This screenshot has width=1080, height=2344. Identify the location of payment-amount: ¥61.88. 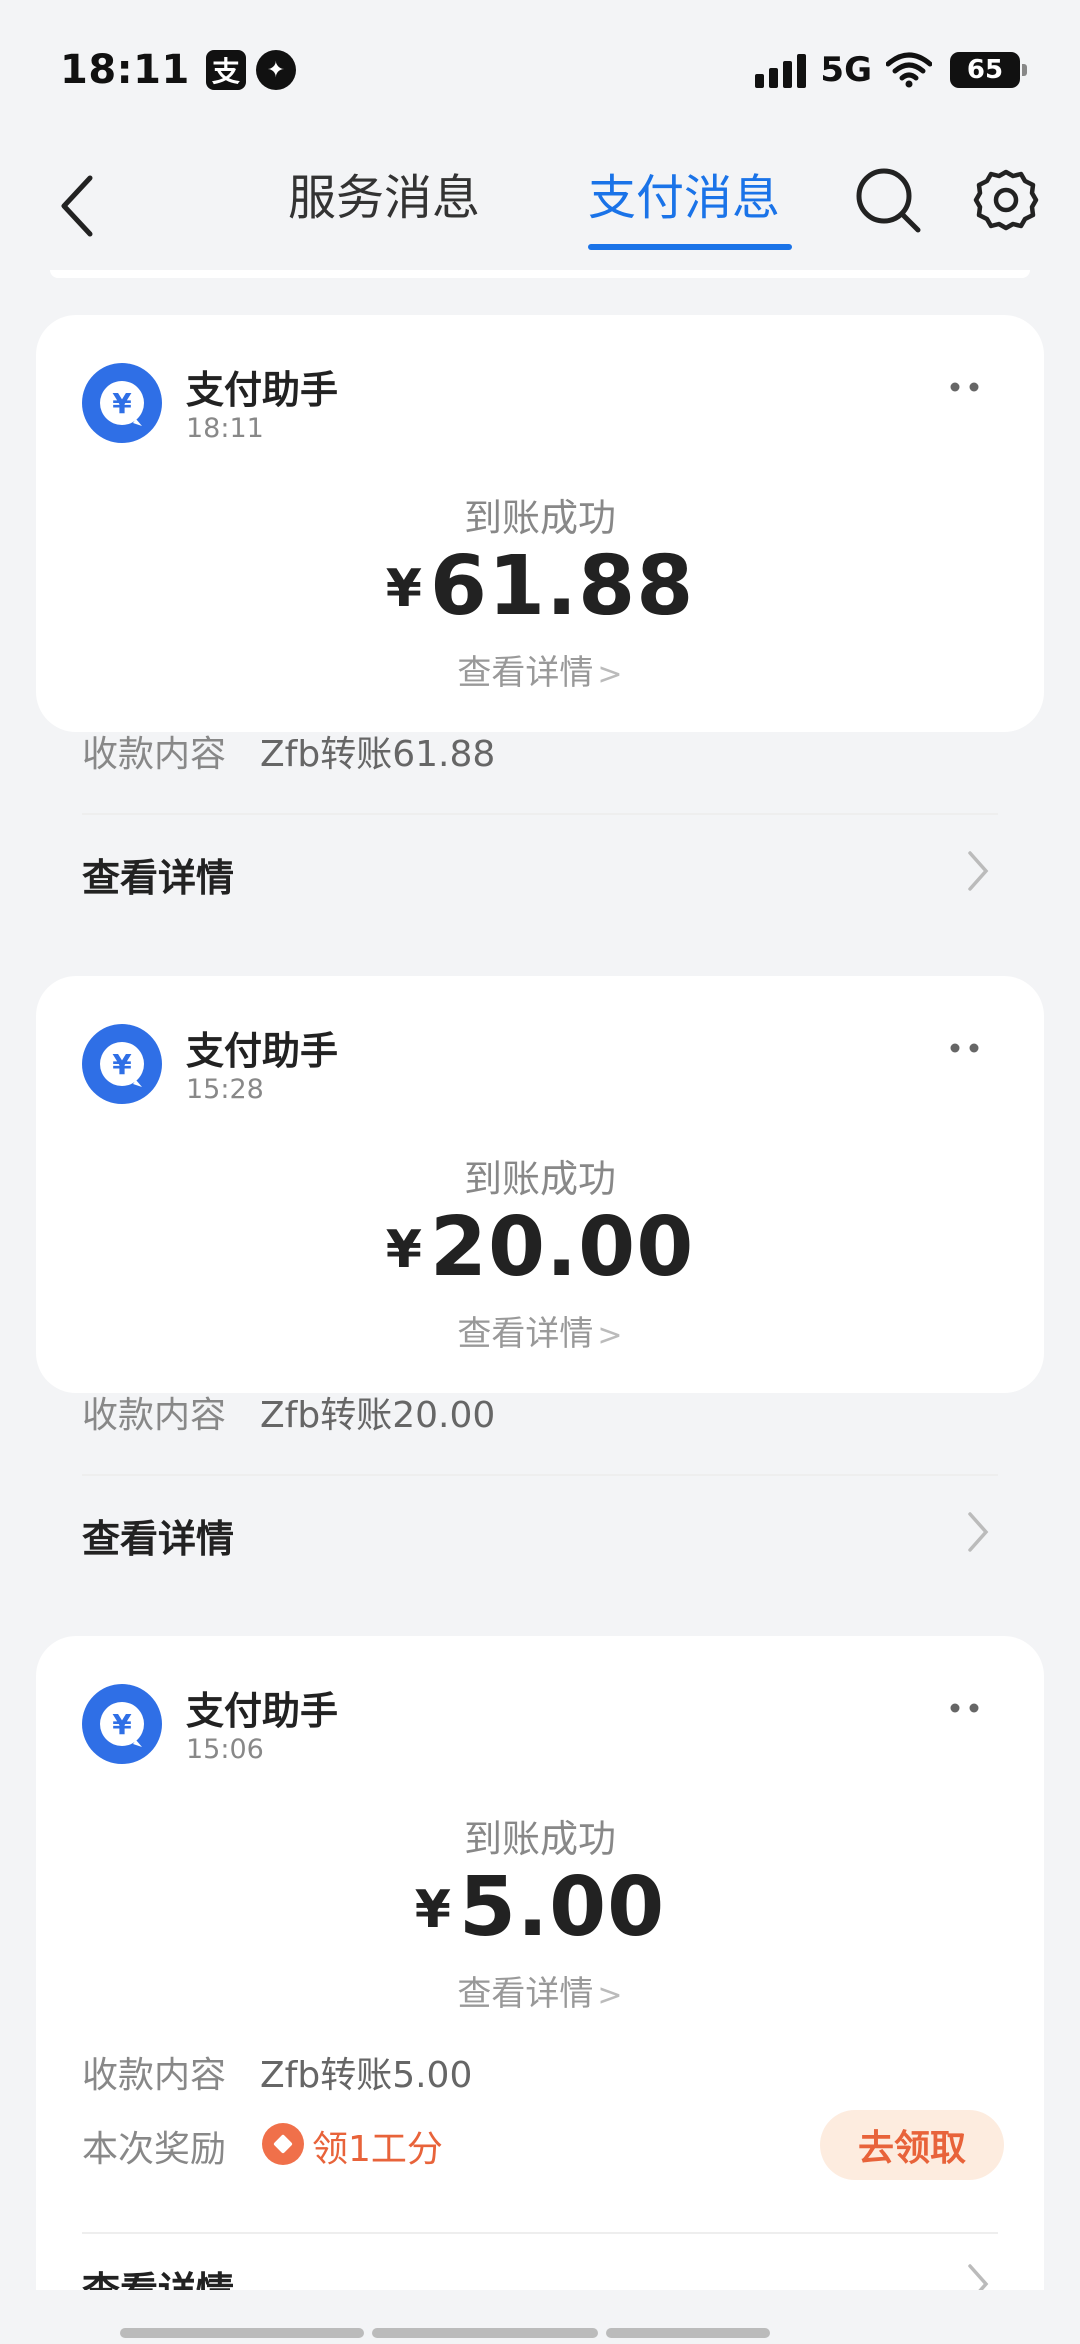
(540, 586).